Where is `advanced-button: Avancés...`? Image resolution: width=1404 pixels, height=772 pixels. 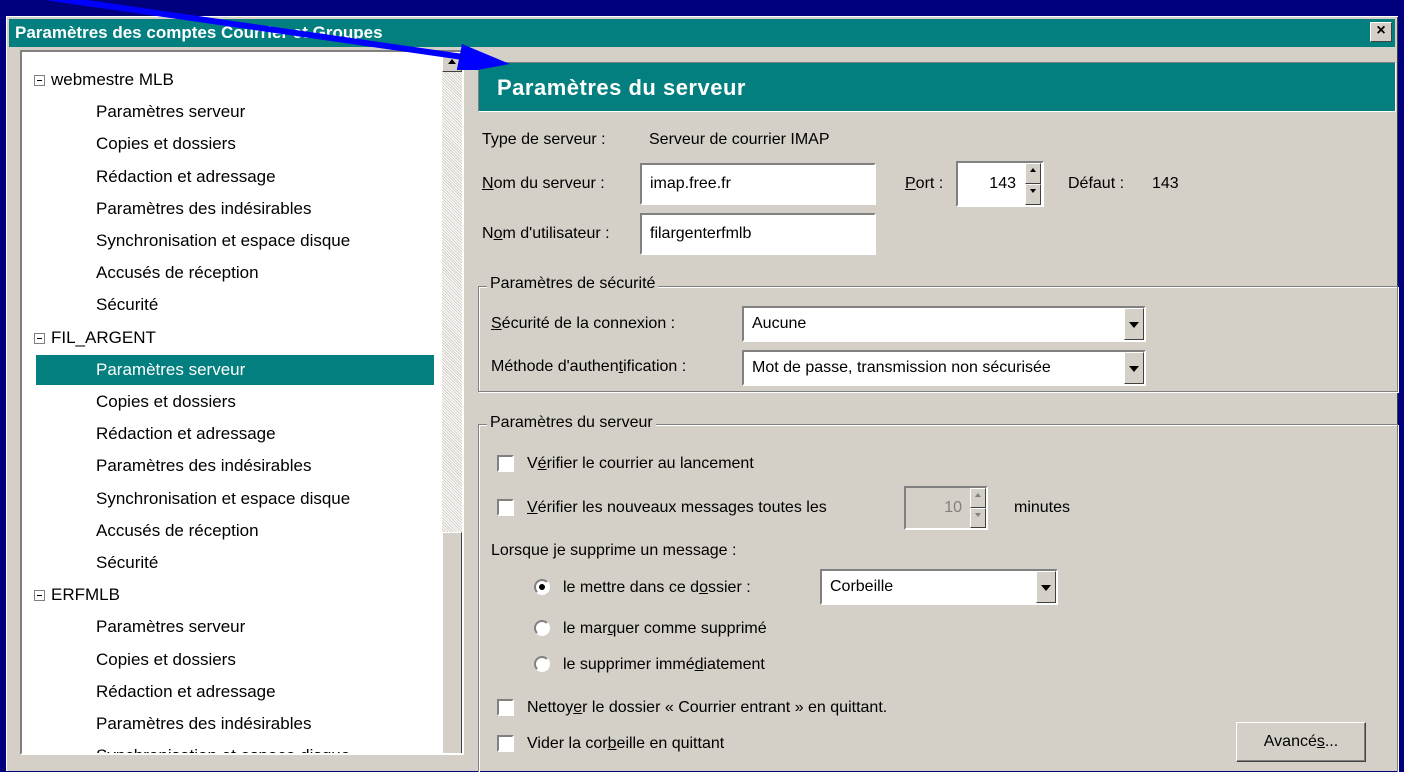 advanced-button: Avancés... is located at coordinates (1301, 742).